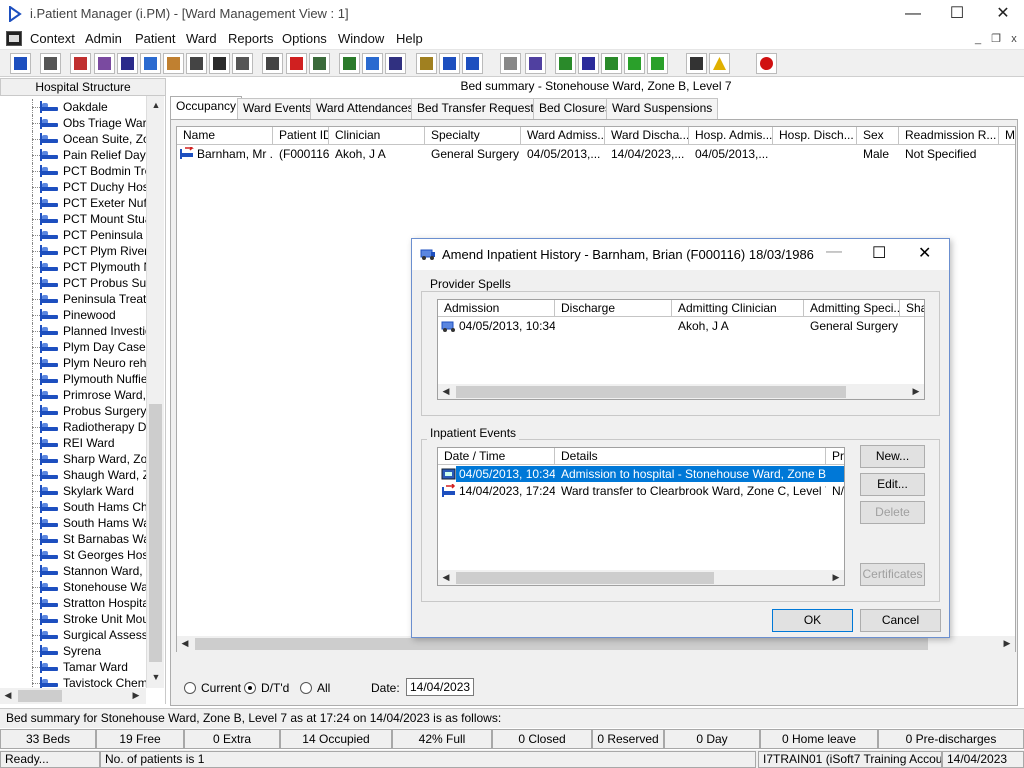  Describe the element at coordinates (377, 154) in the screenshot. I see `table-cell: Akoh, J A` at that location.